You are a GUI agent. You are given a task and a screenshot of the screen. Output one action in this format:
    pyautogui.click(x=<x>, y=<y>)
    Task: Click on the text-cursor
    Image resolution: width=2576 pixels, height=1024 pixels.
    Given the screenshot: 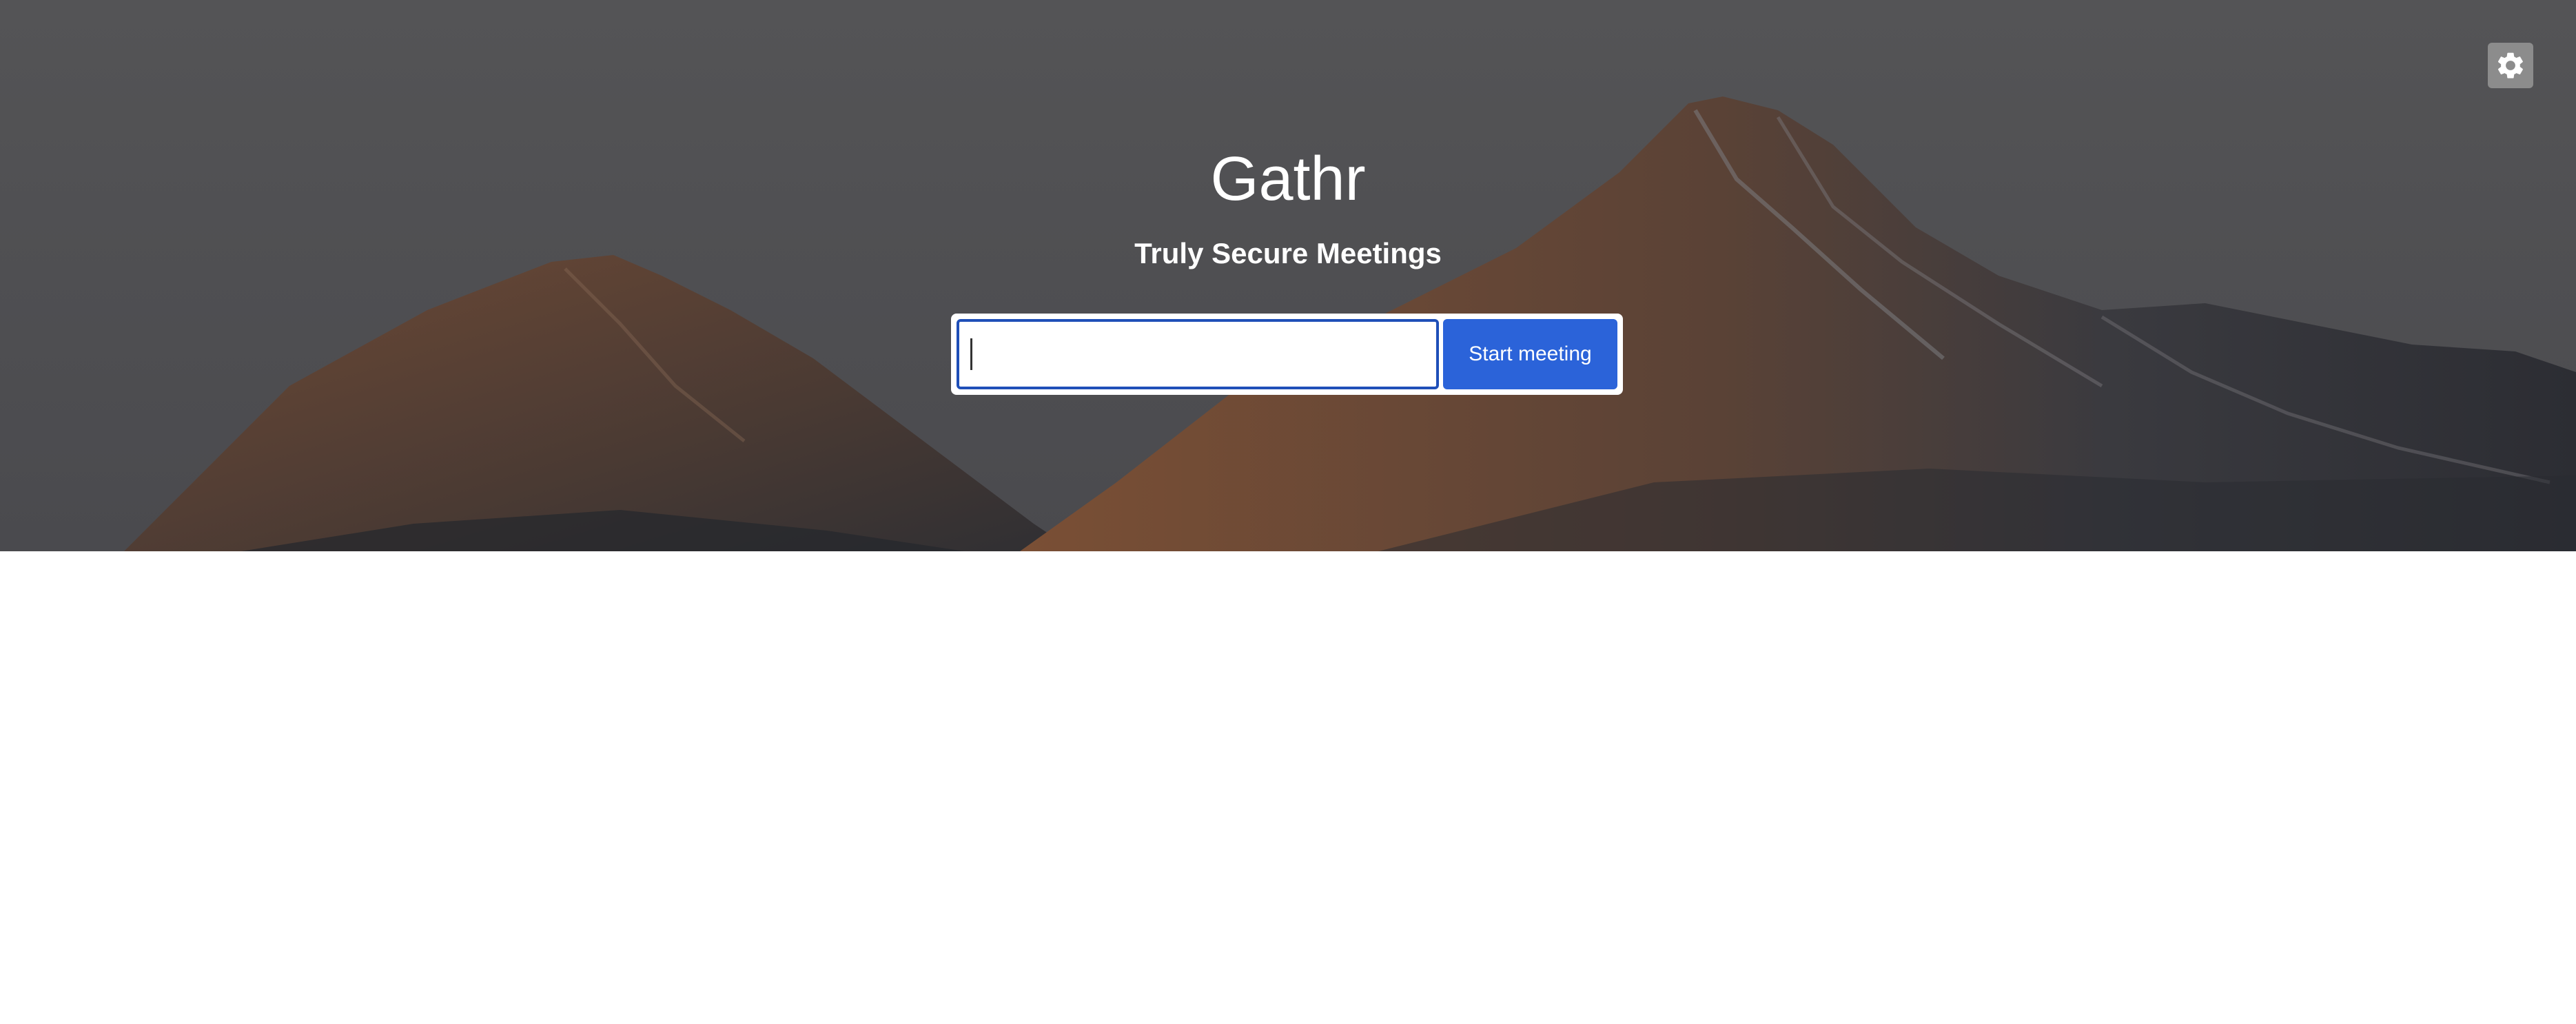 What is the action you would take?
    pyautogui.click(x=971, y=354)
    